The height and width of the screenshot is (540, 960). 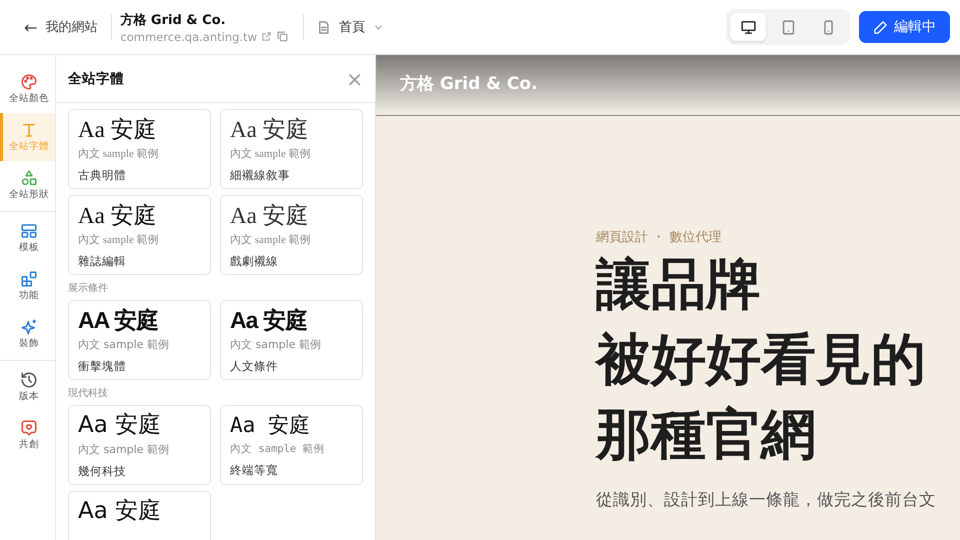 What do you see at coordinates (679, 284) in the screenshot?
I see `headline-line: 讓品牌` at bounding box center [679, 284].